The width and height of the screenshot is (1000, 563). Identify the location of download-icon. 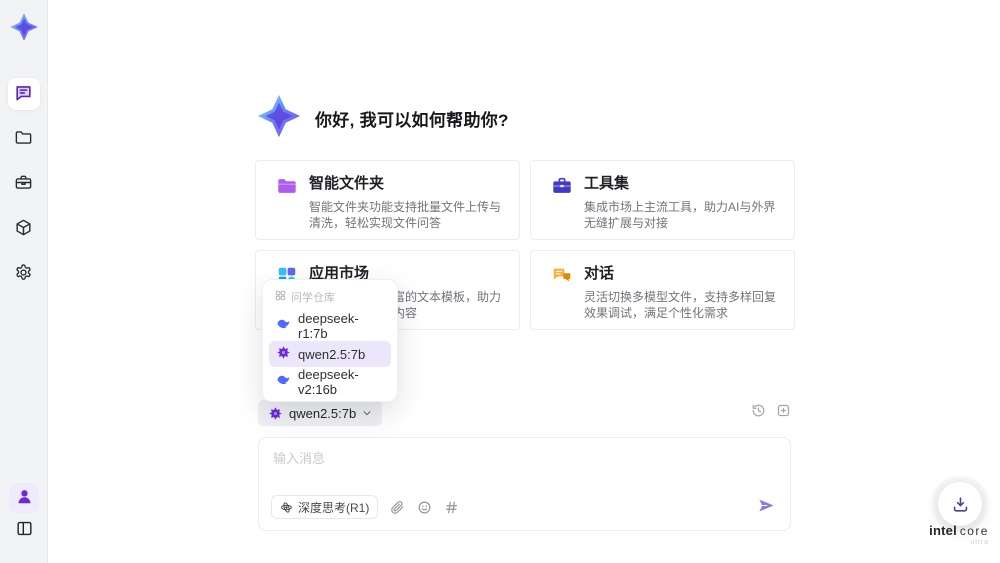
(960, 504).